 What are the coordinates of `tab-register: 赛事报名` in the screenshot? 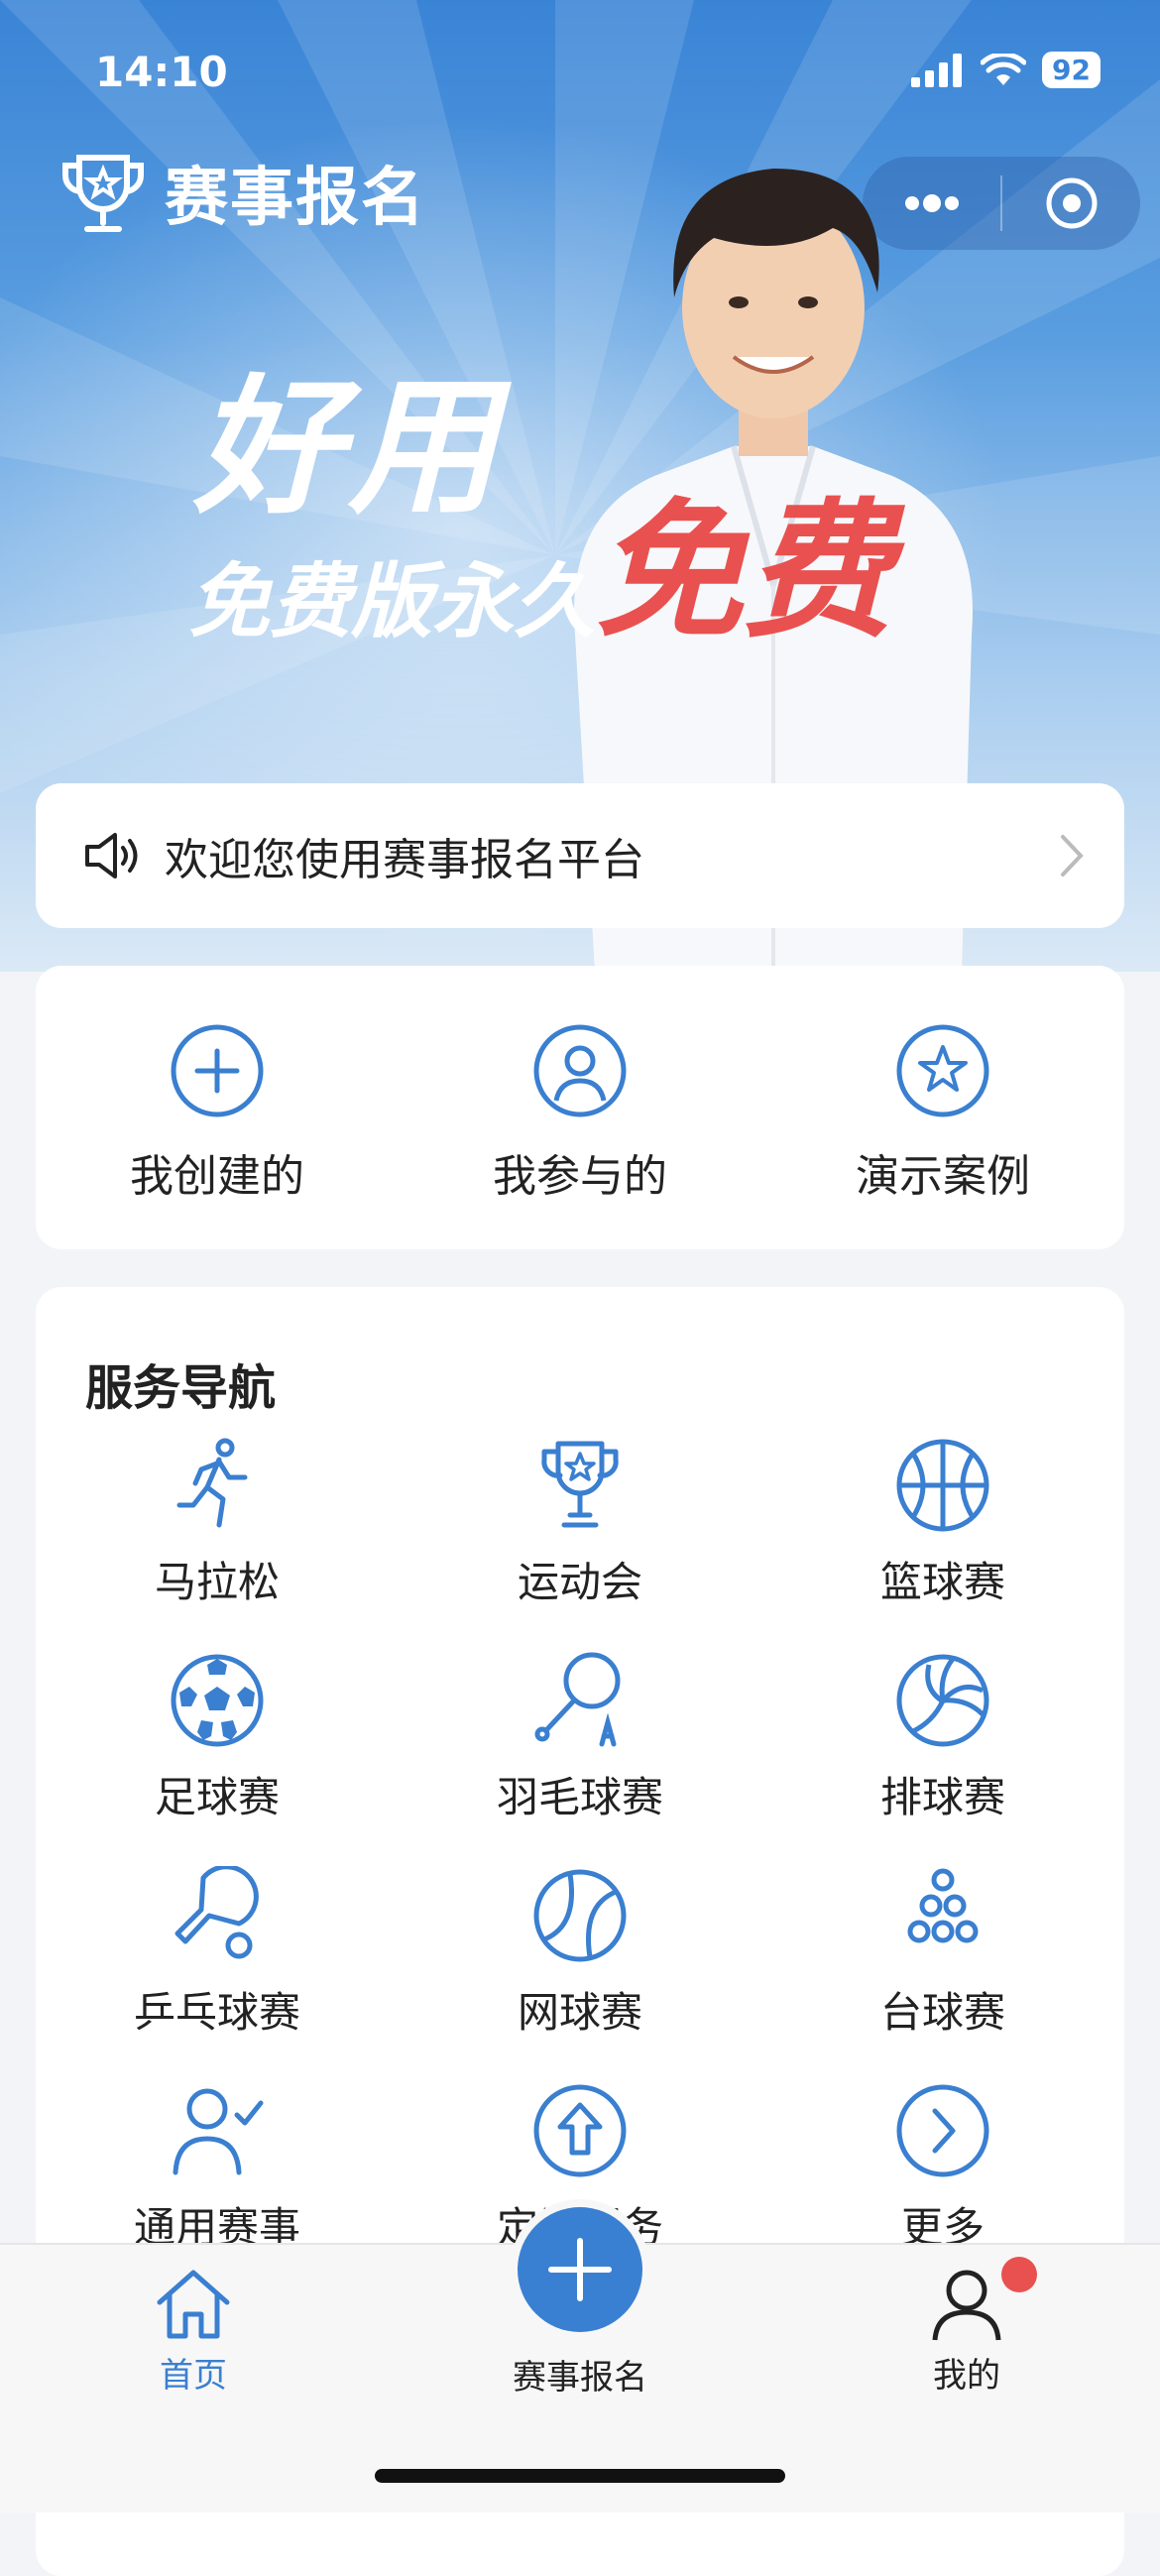 It's located at (580, 2371).